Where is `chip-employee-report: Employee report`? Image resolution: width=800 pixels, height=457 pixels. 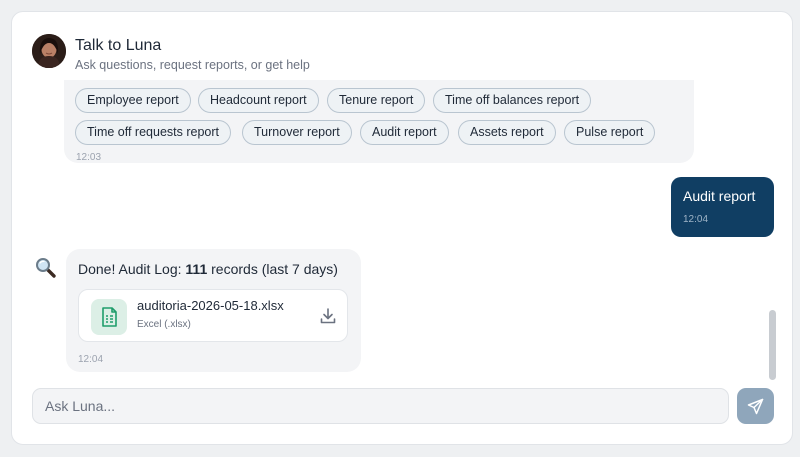
chip-employee-report: Employee report is located at coordinates (133, 100).